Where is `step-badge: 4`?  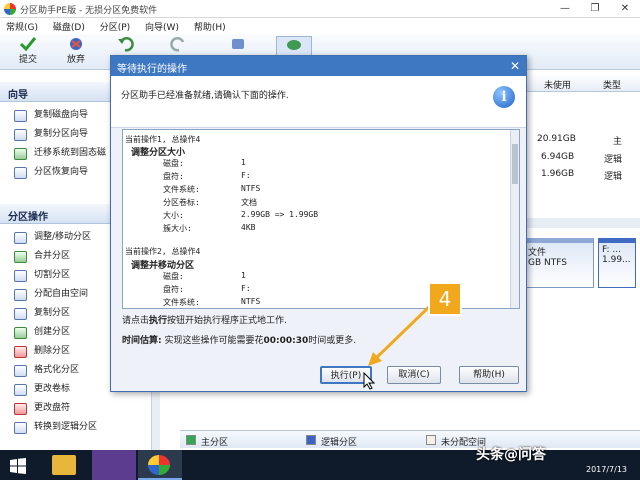
step-badge: 4 is located at coordinates (445, 299).